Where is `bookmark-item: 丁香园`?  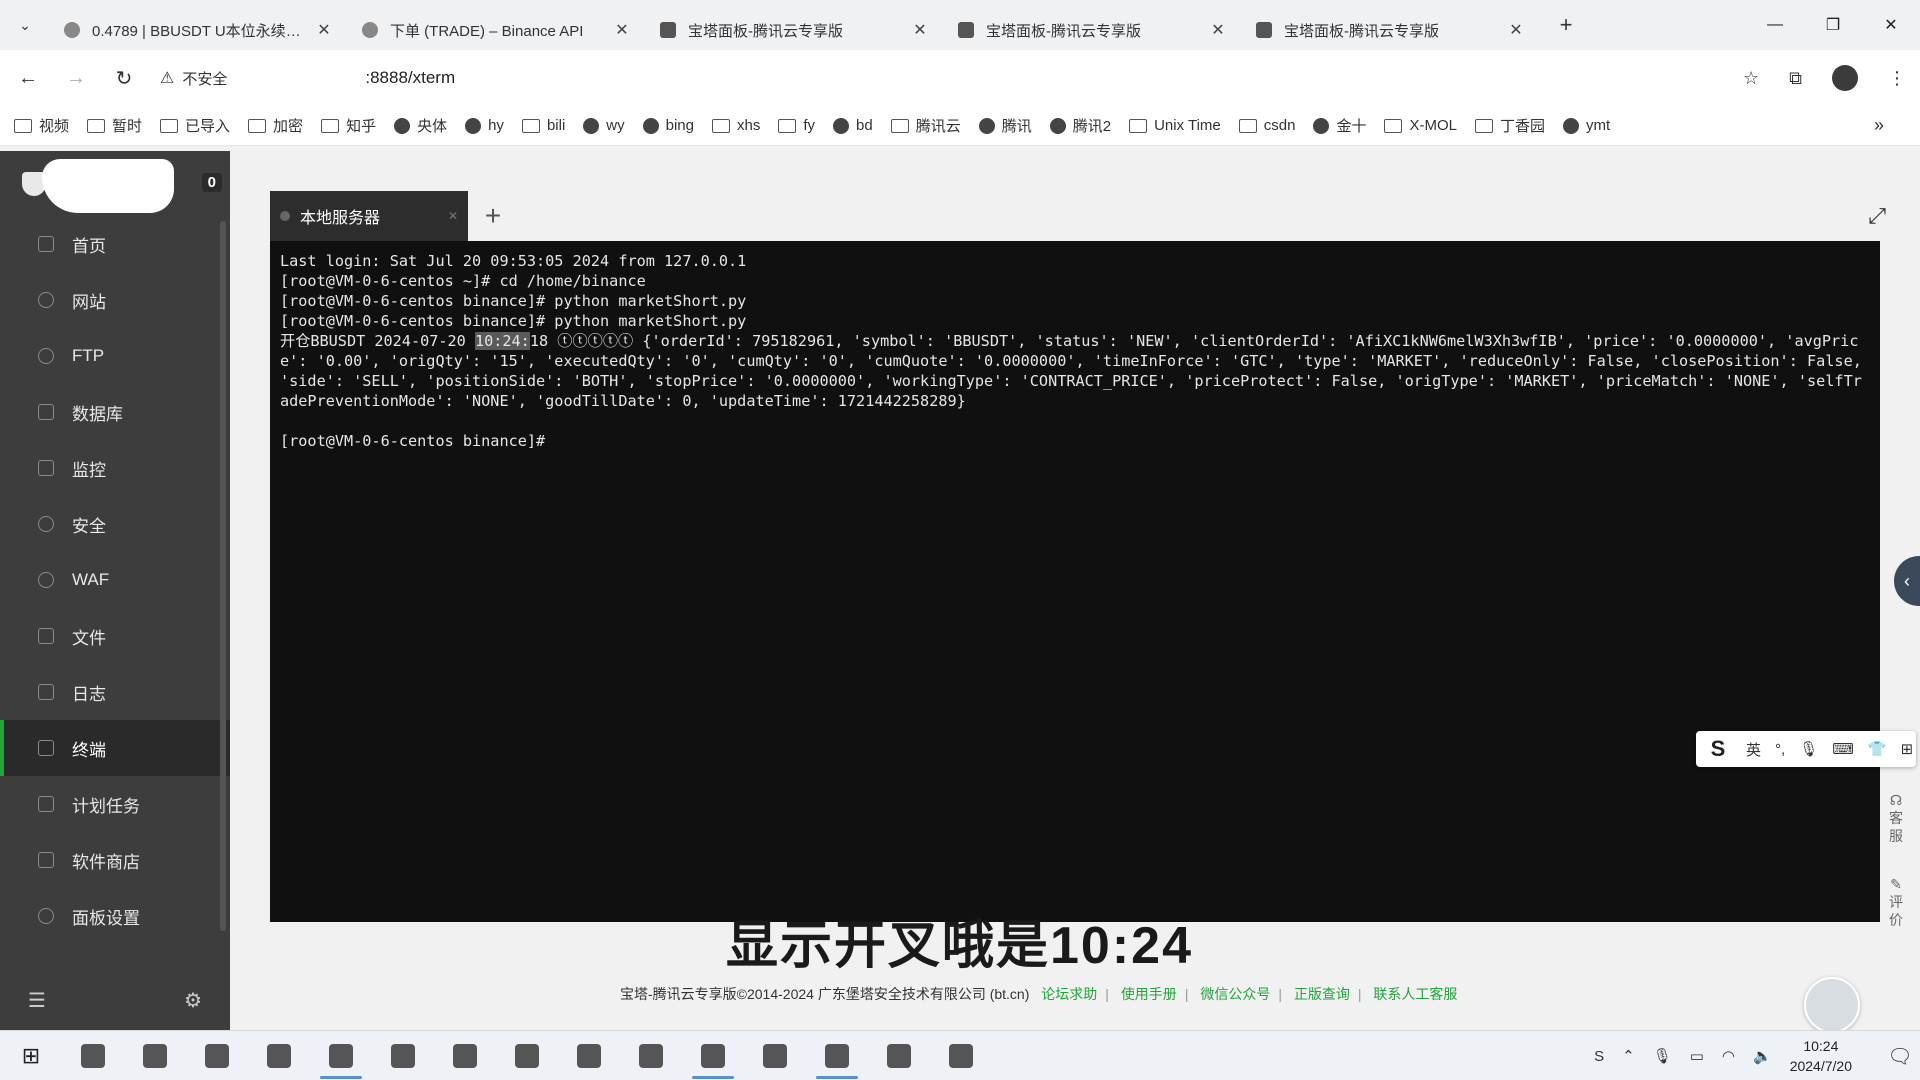 bookmark-item: 丁香园 is located at coordinates (1509, 125).